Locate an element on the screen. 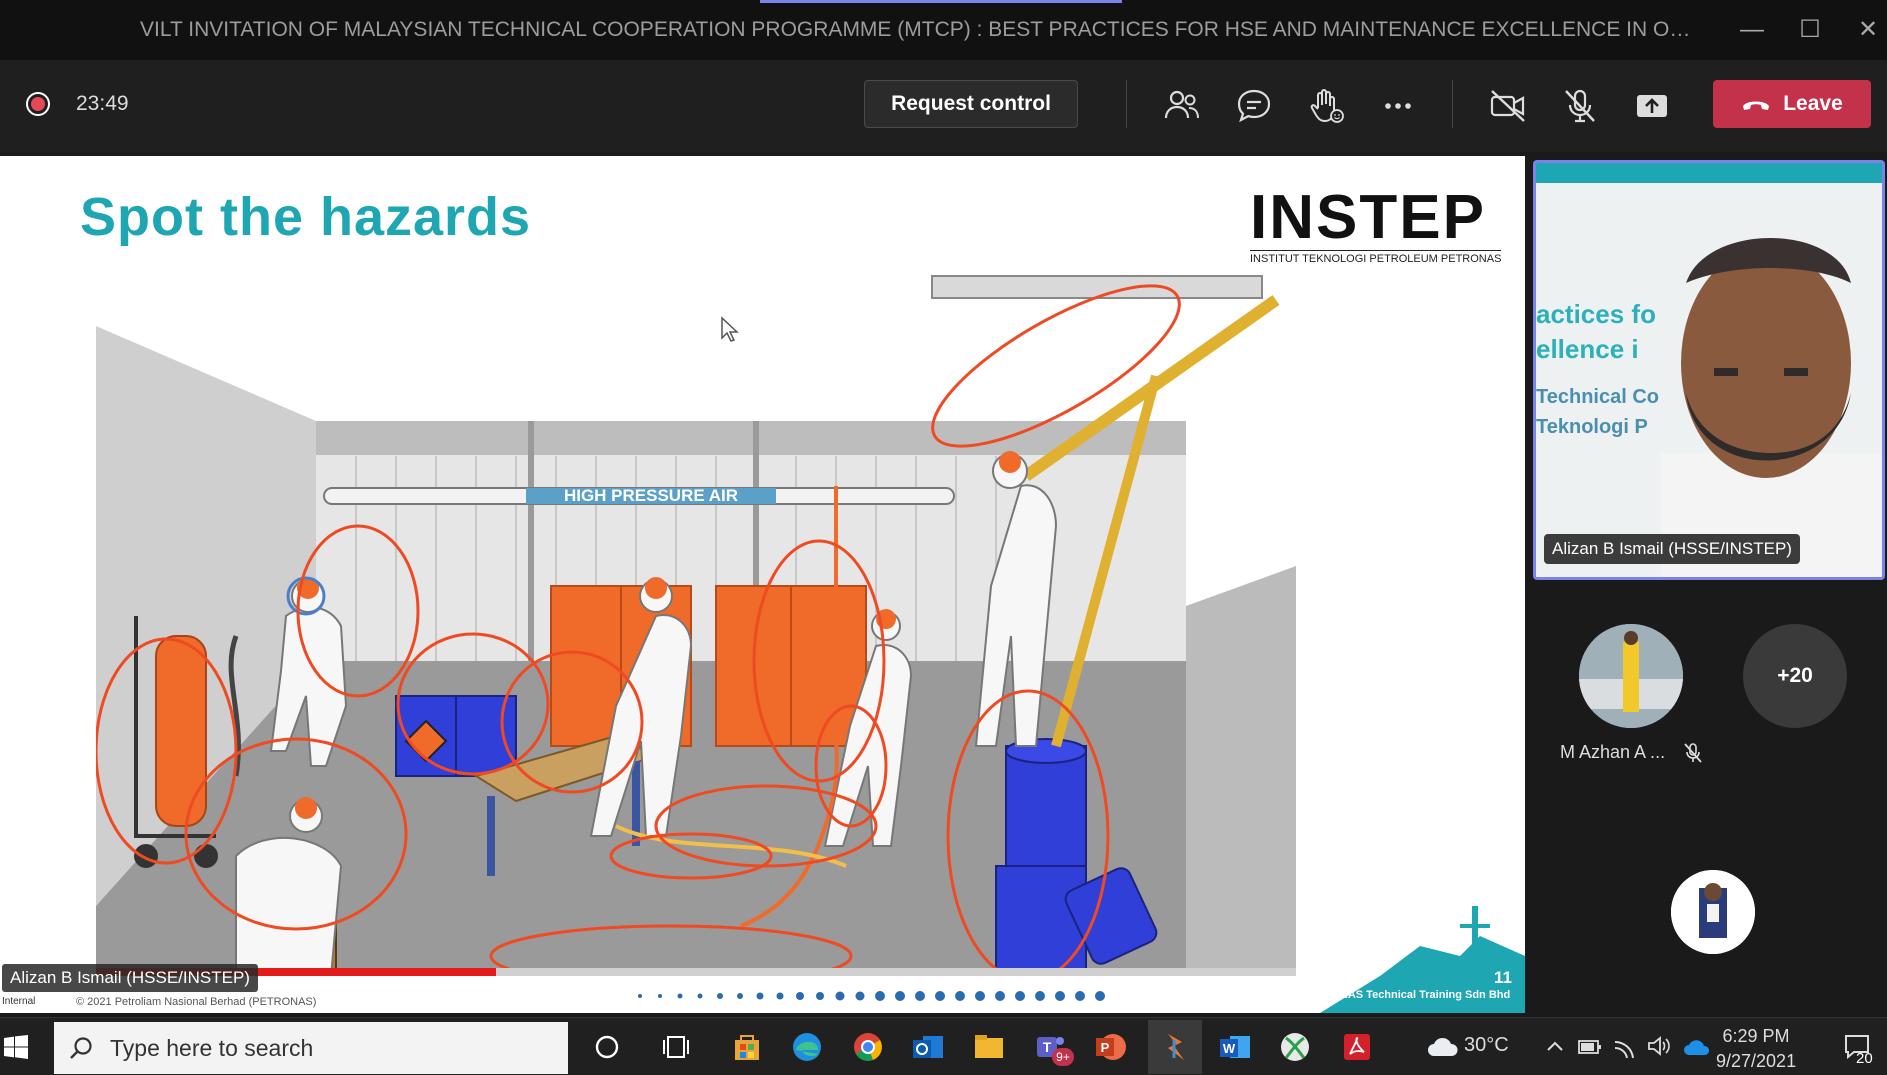  edge-icon is located at coordinates (807, 1047).